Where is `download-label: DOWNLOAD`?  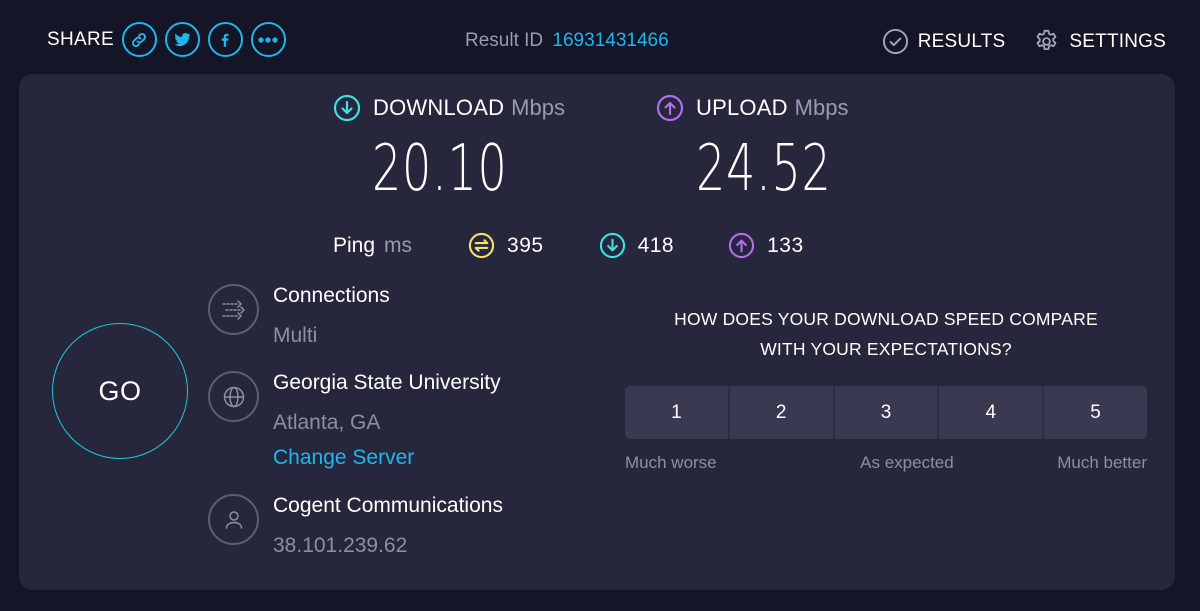
download-label: DOWNLOAD is located at coordinates (439, 107).